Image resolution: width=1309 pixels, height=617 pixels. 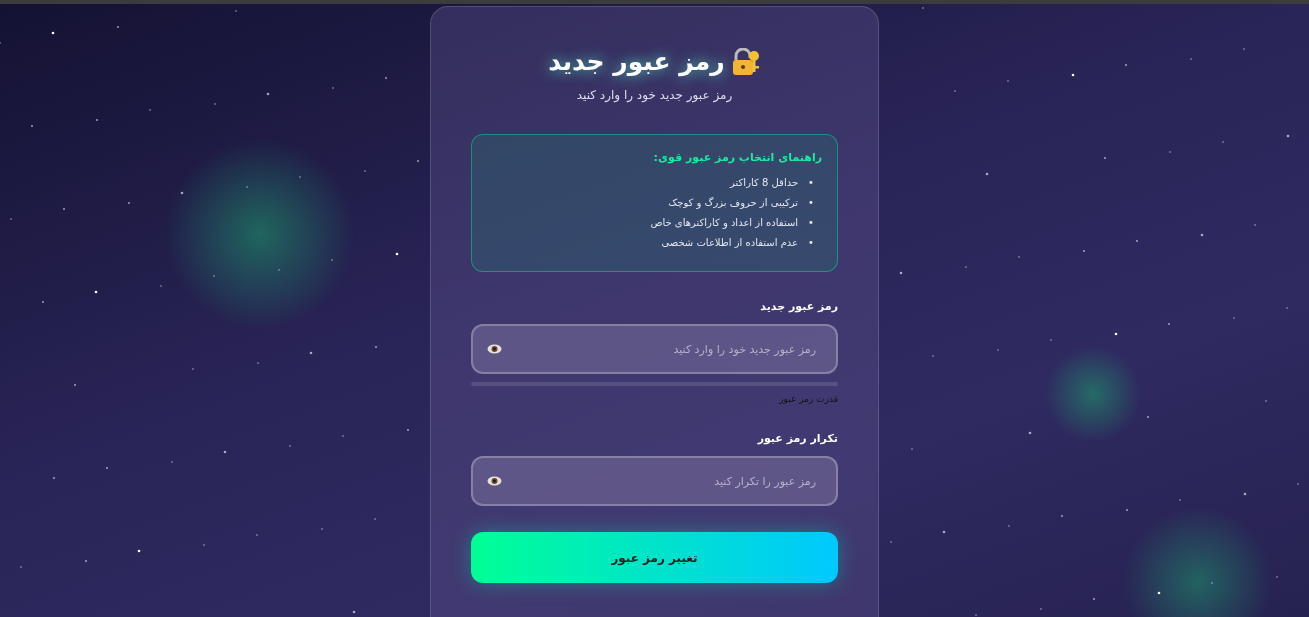 What do you see at coordinates (654, 557) in the screenshot?
I see `submit-button: تغییر رمز عبور` at bounding box center [654, 557].